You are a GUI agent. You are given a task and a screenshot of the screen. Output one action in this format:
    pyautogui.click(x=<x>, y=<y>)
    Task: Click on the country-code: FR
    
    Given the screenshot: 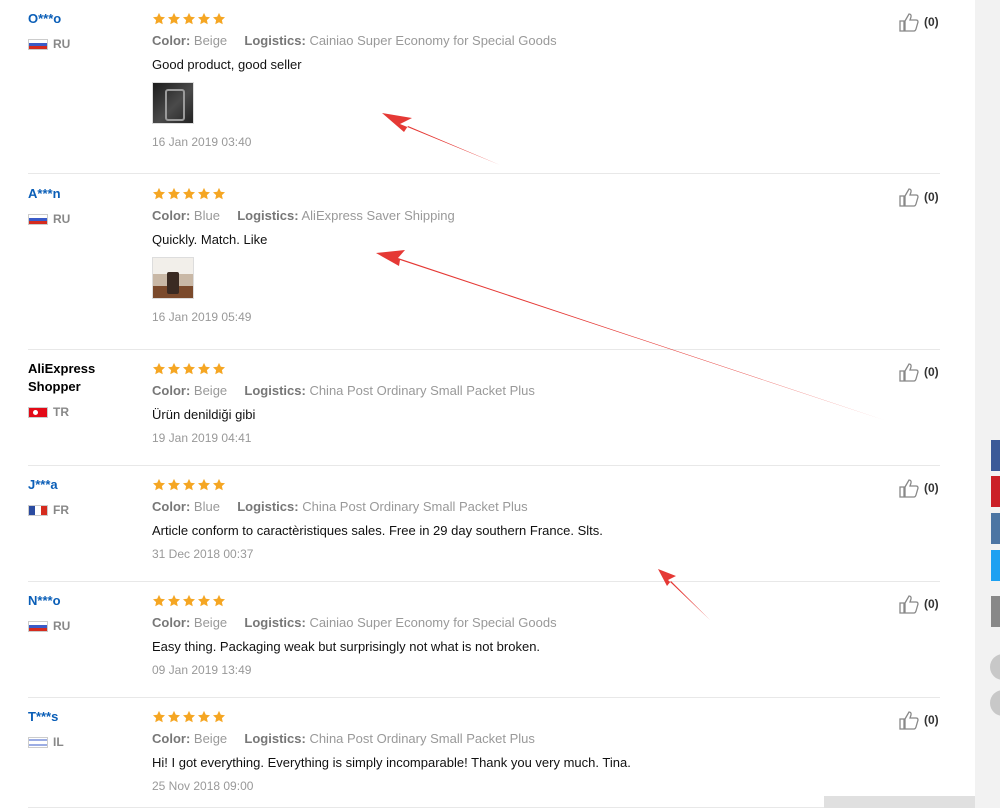 What is the action you would take?
    pyautogui.click(x=61, y=510)
    